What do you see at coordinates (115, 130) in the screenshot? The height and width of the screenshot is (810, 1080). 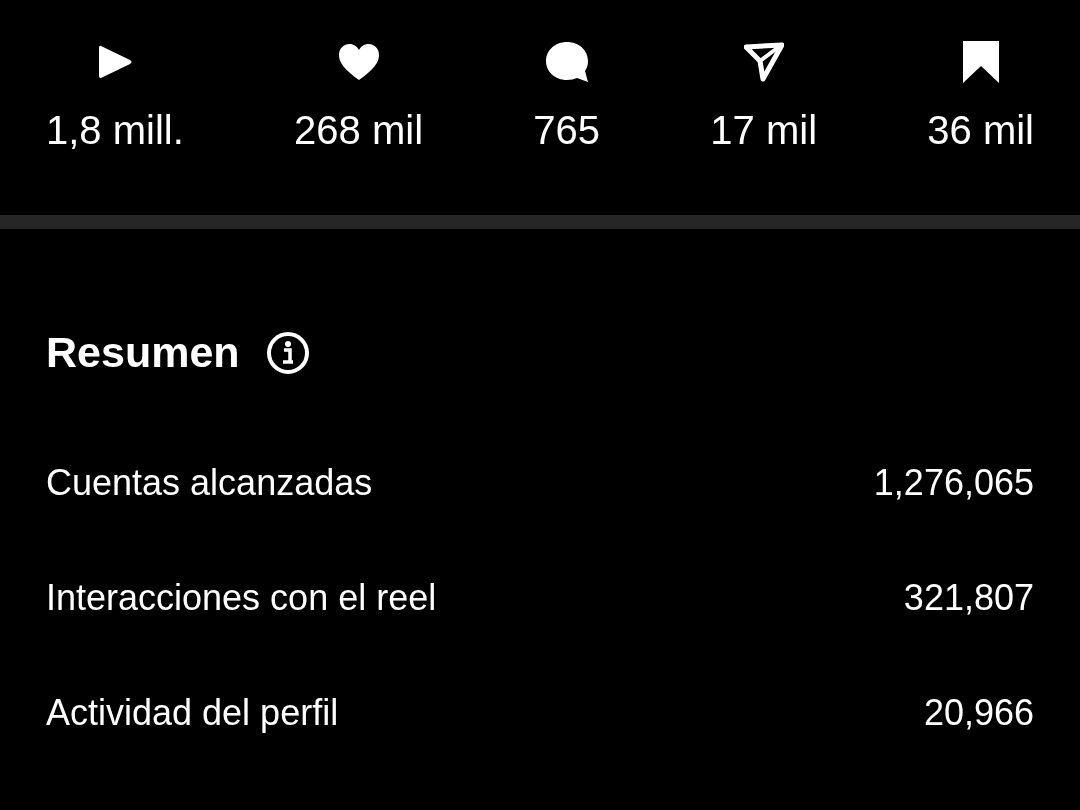 I see `stat-count: 1,8 mill.` at bounding box center [115, 130].